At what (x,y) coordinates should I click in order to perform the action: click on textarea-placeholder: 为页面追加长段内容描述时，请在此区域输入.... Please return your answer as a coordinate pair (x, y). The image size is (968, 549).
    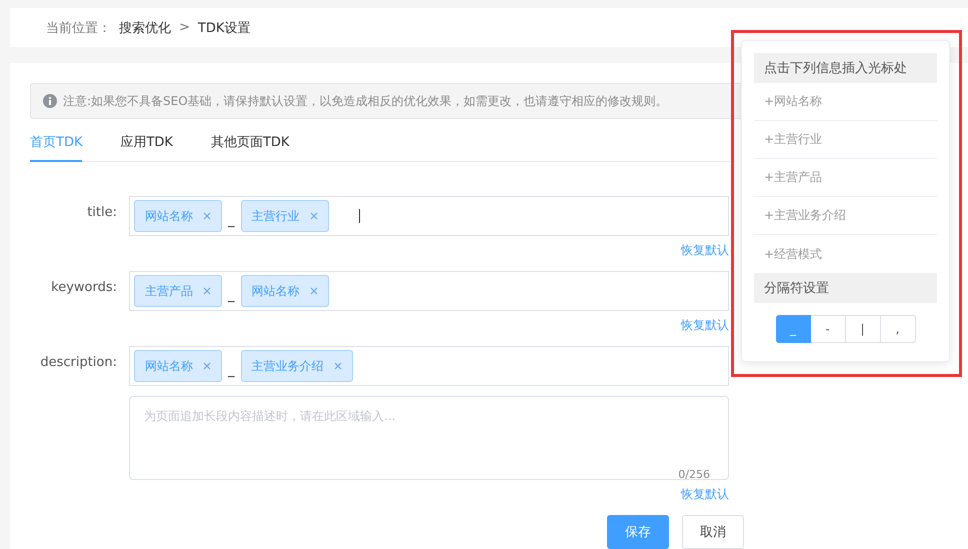
    Looking at the image, I should click on (270, 416).